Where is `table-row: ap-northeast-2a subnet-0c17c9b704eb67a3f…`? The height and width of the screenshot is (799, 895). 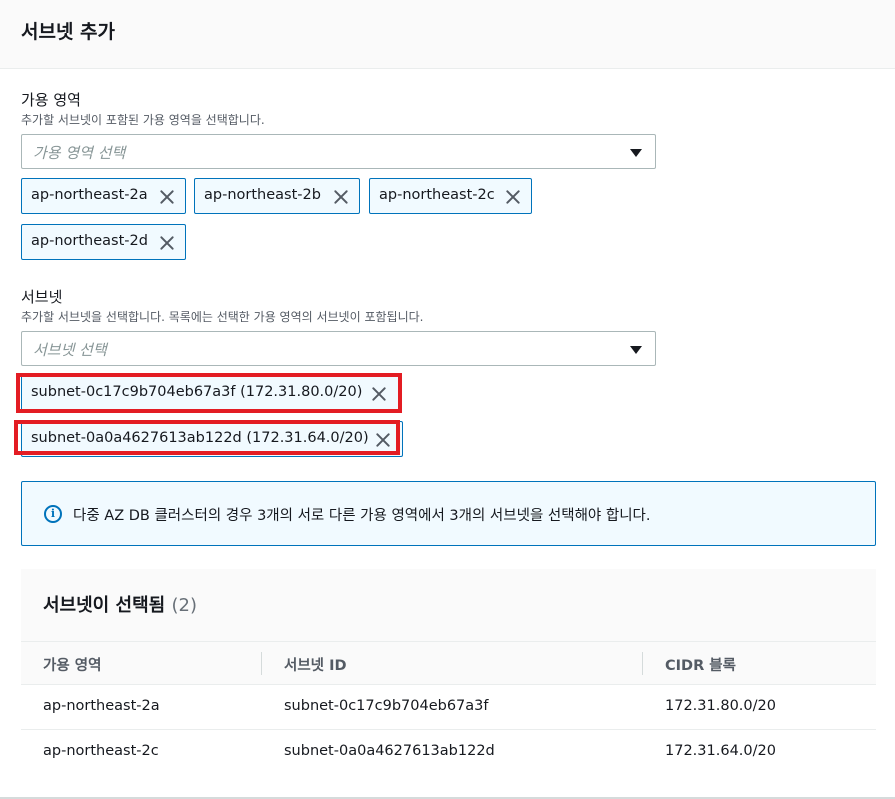 table-row: ap-northeast-2a subnet-0c17c9b704eb67a3f… is located at coordinates (448, 707).